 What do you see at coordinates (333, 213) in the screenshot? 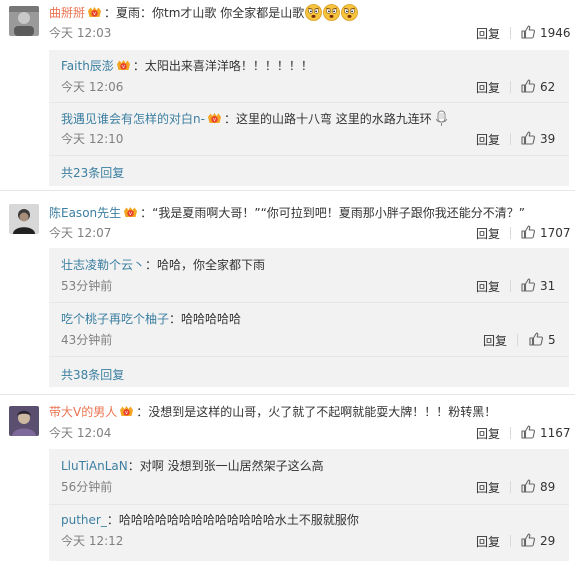
I see `comment-text: ：“我是夏雨啊大哥！”“你可拉到吧！夏雨那小胖子跟你我还能分不清？”` at bounding box center [333, 213].